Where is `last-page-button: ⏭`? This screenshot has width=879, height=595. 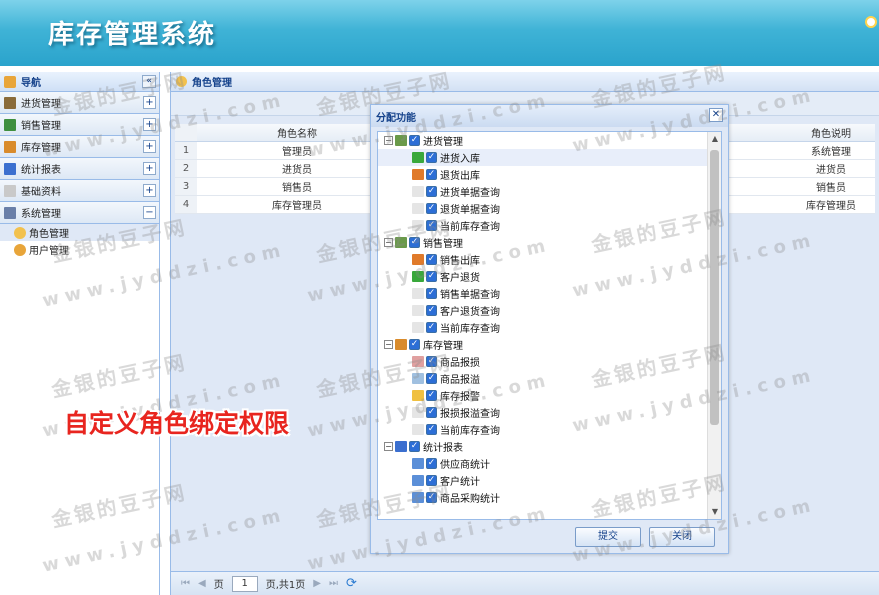 last-page-button: ⏭ is located at coordinates (333, 583).